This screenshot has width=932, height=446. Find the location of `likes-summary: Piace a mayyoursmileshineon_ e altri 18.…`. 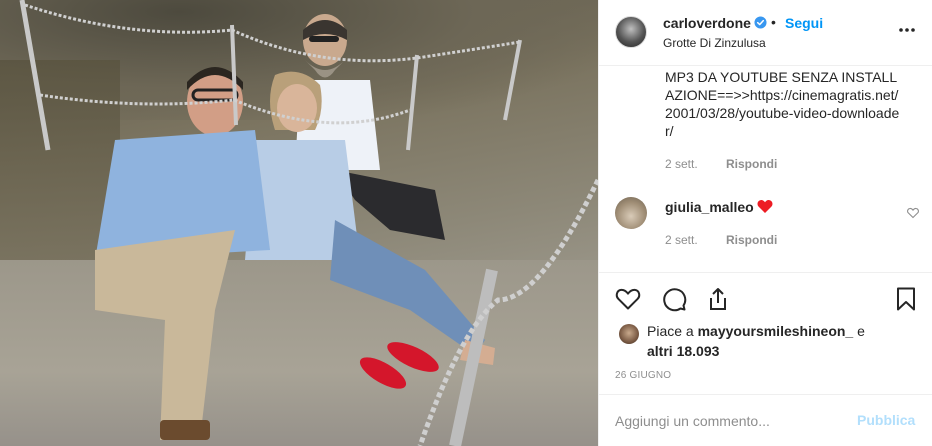

likes-summary: Piace a mayyoursmileshineon_ e altri 18.… is located at coordinates (777, 341).